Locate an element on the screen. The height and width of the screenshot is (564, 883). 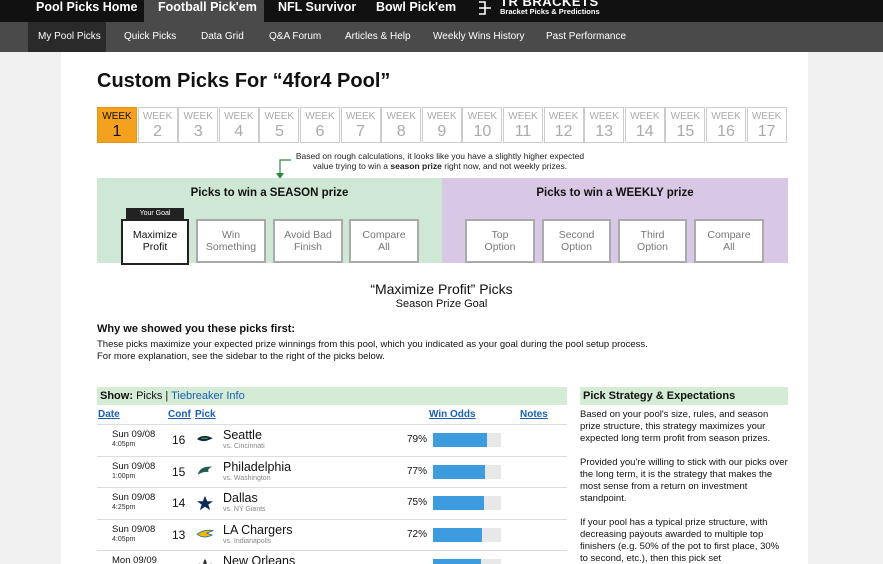
week-tab-16: WEEK 16 is located at coordinates (726, 125).